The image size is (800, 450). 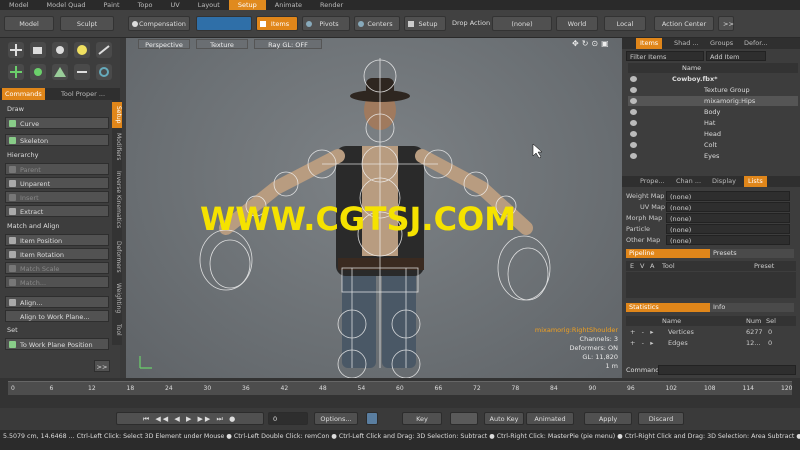 What do you see at coordinates (665, 56) in the screenshot?
I see `filter-items-select: Filter Items` at bounding box center [665, 56].